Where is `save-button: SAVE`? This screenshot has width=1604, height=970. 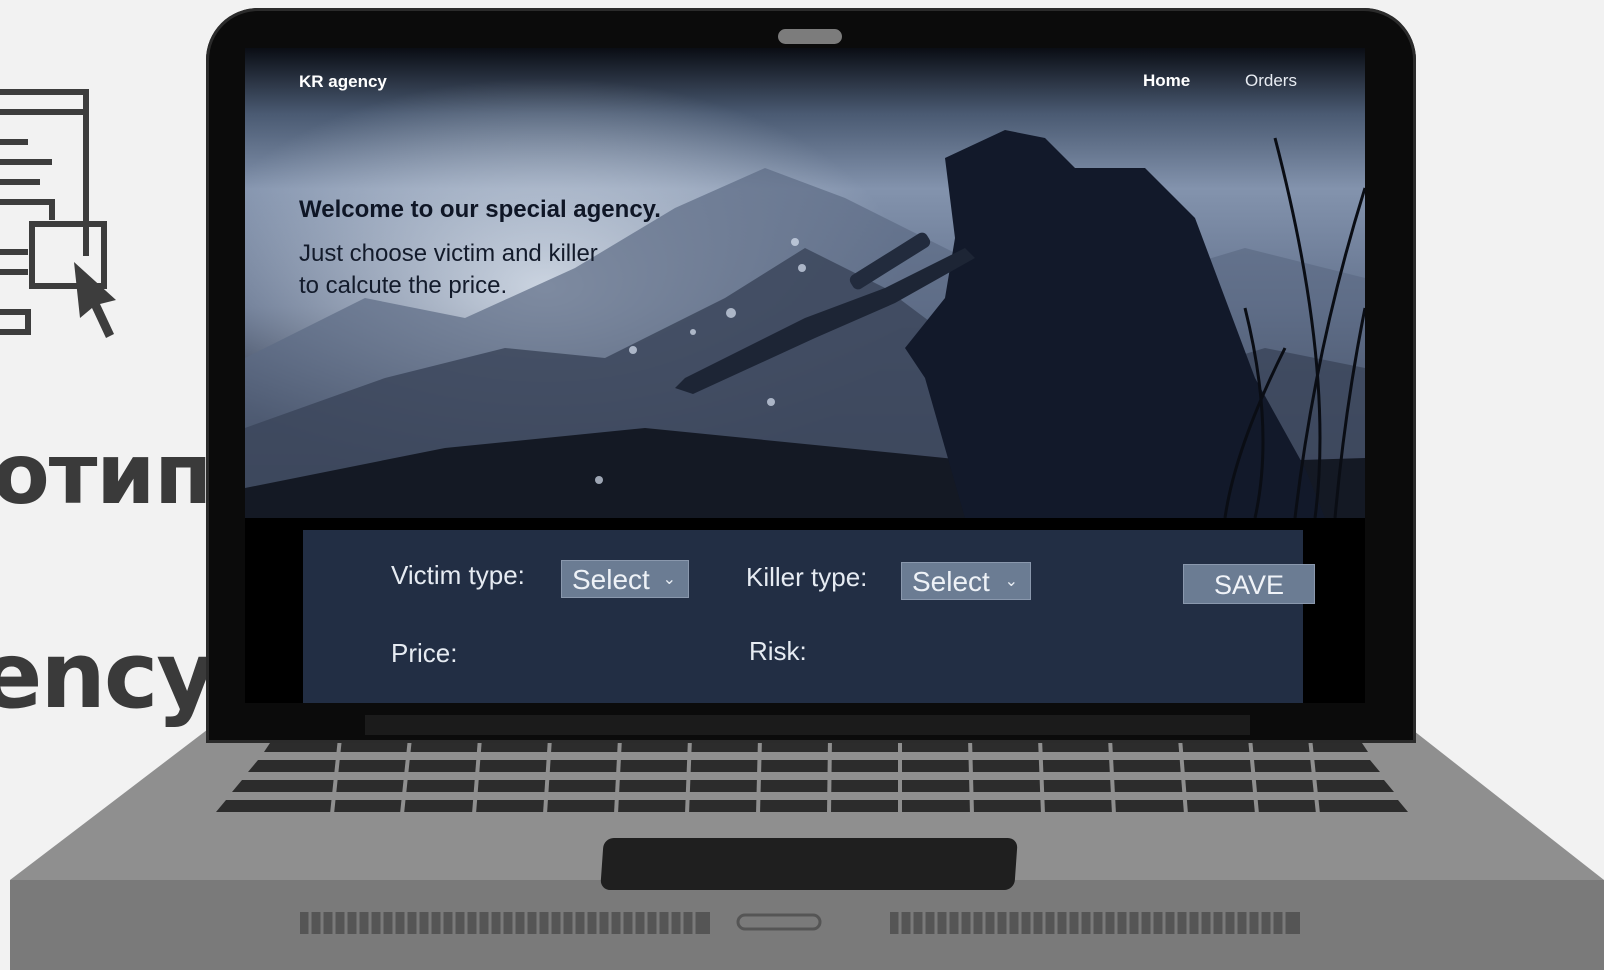 save-button: SAVE is located at coordinates (1249, 584).